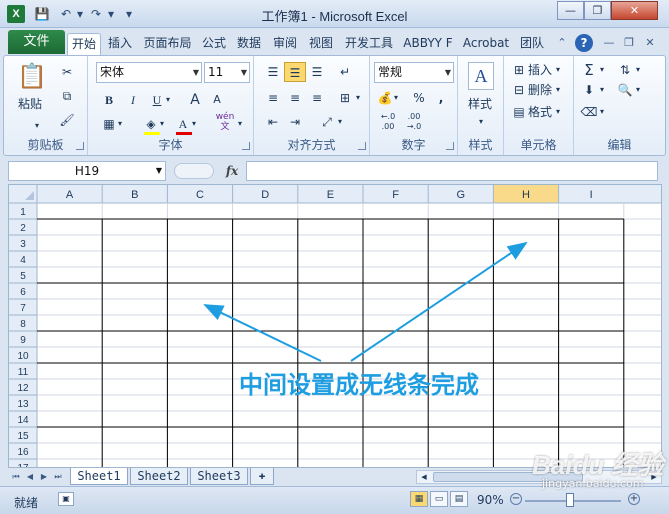  I want to click on align-middle-icon: ☰, so click(295, 72).